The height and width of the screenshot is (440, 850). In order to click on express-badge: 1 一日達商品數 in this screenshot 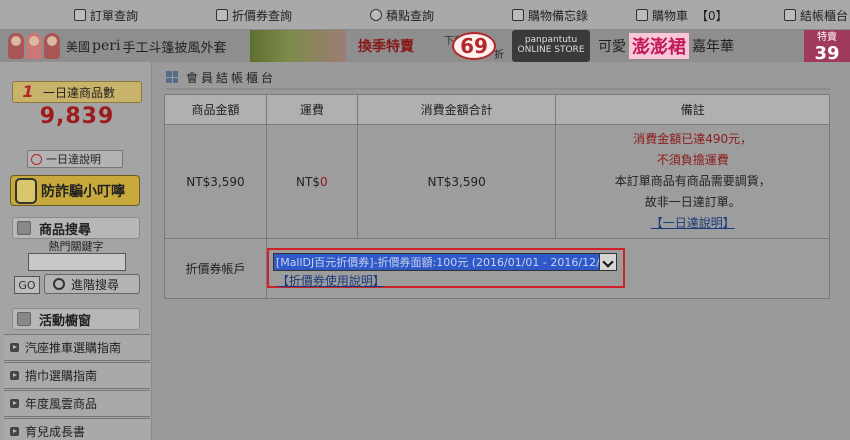, I will do `click(77, 92)`.